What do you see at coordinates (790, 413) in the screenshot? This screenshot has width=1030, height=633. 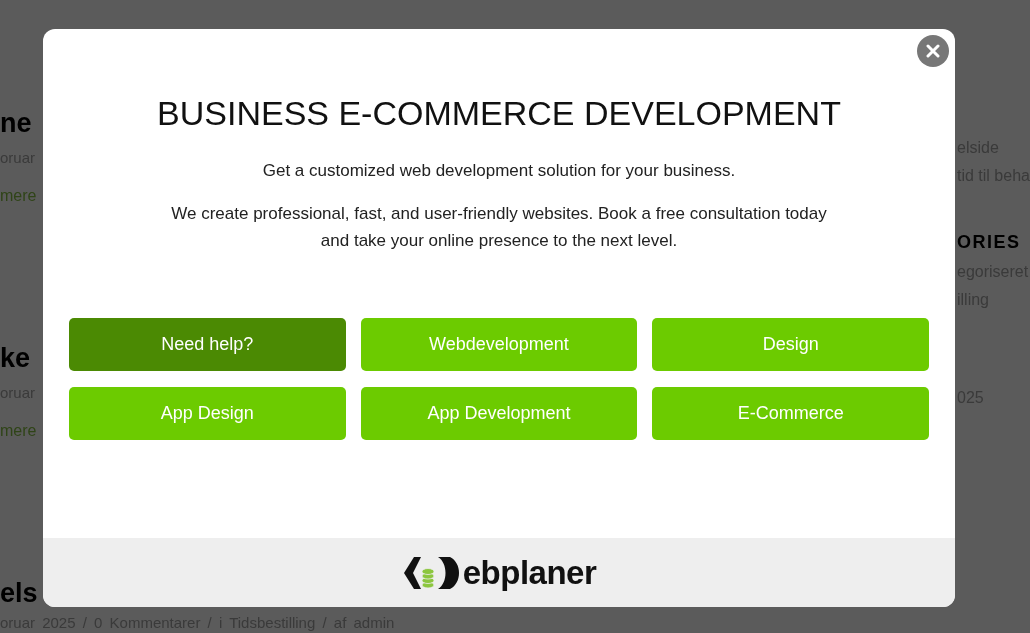 I see `option-button: E-Commerce` at bounding box center [790, 413].